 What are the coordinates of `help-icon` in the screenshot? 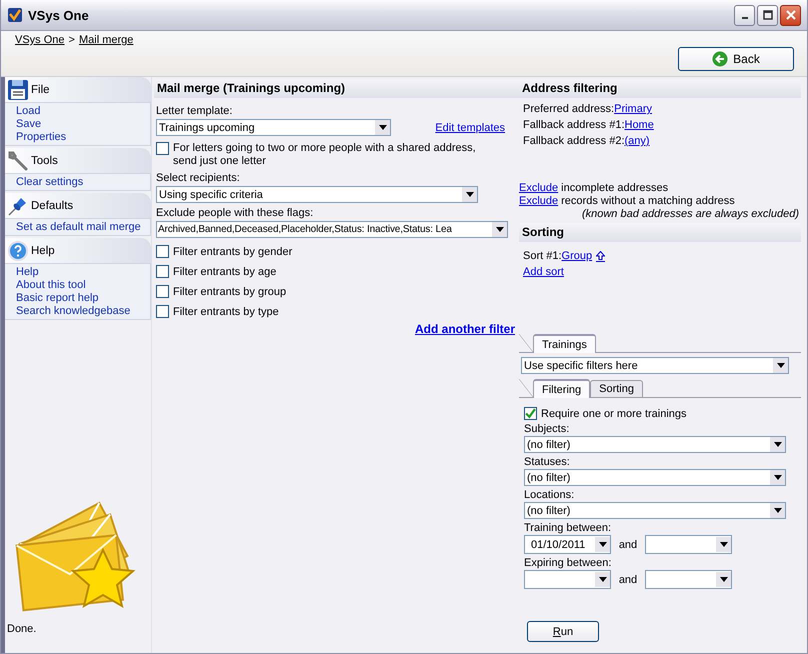 It's located at (18, 251).